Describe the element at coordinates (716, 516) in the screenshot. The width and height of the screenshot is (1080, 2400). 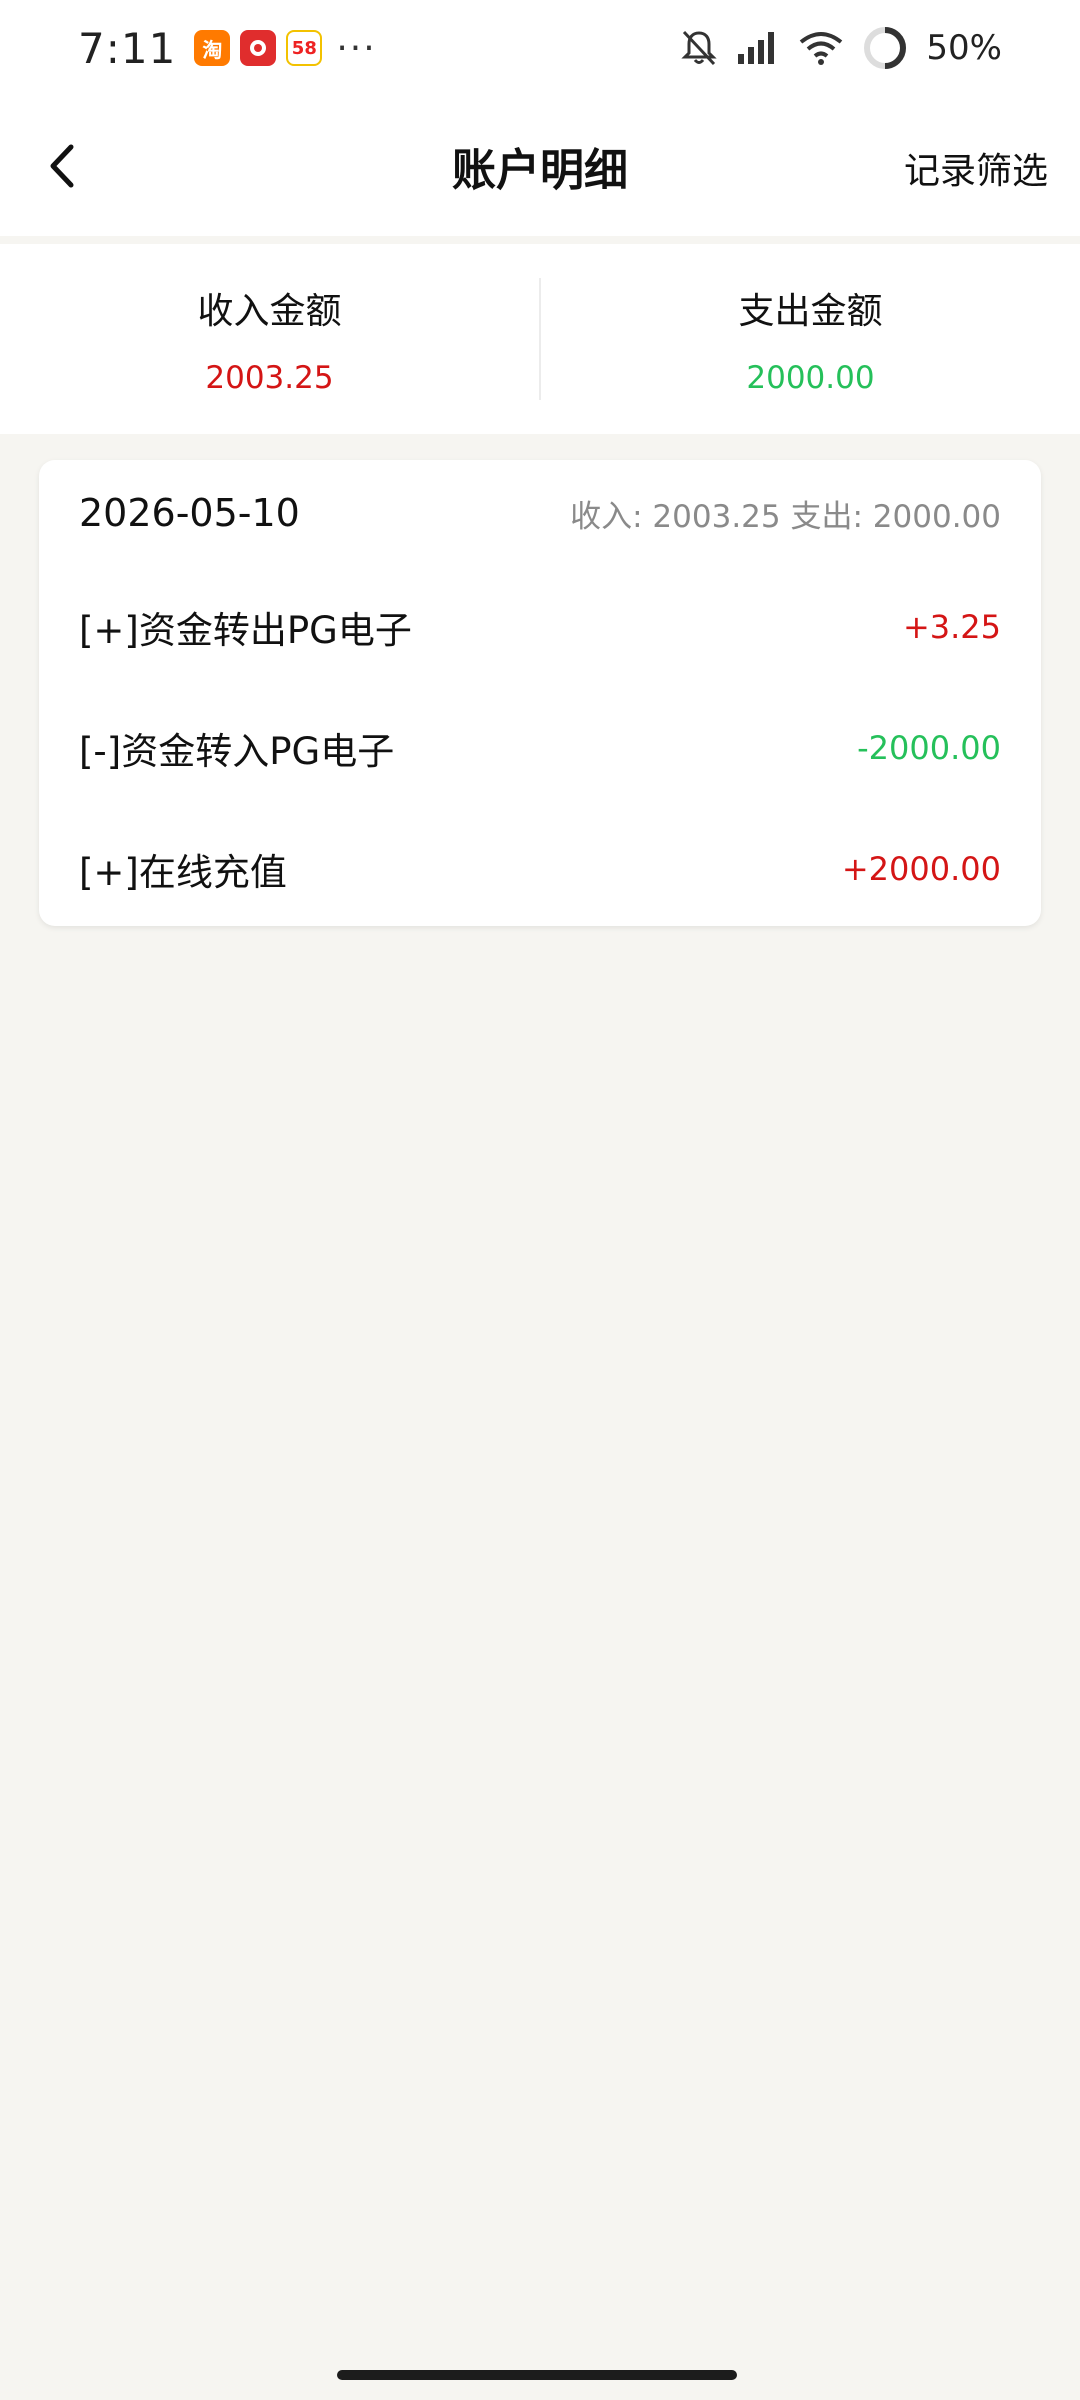
I see `day-income-total: 2003.25` at that location.